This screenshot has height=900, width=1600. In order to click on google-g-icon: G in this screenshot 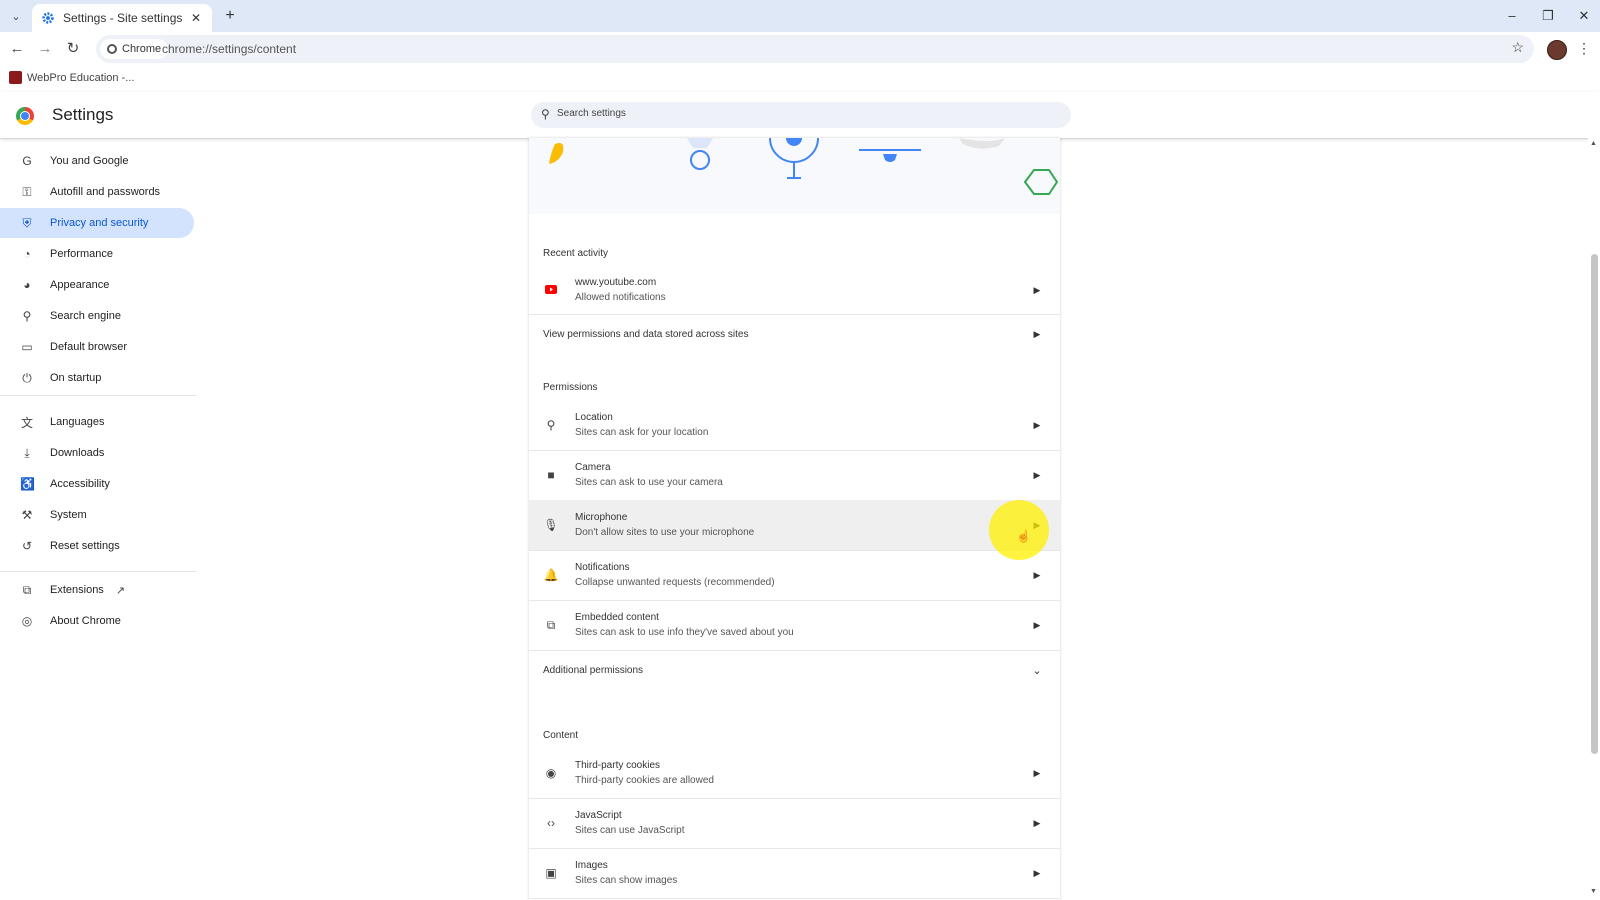, I will do `click(27, 161)`.